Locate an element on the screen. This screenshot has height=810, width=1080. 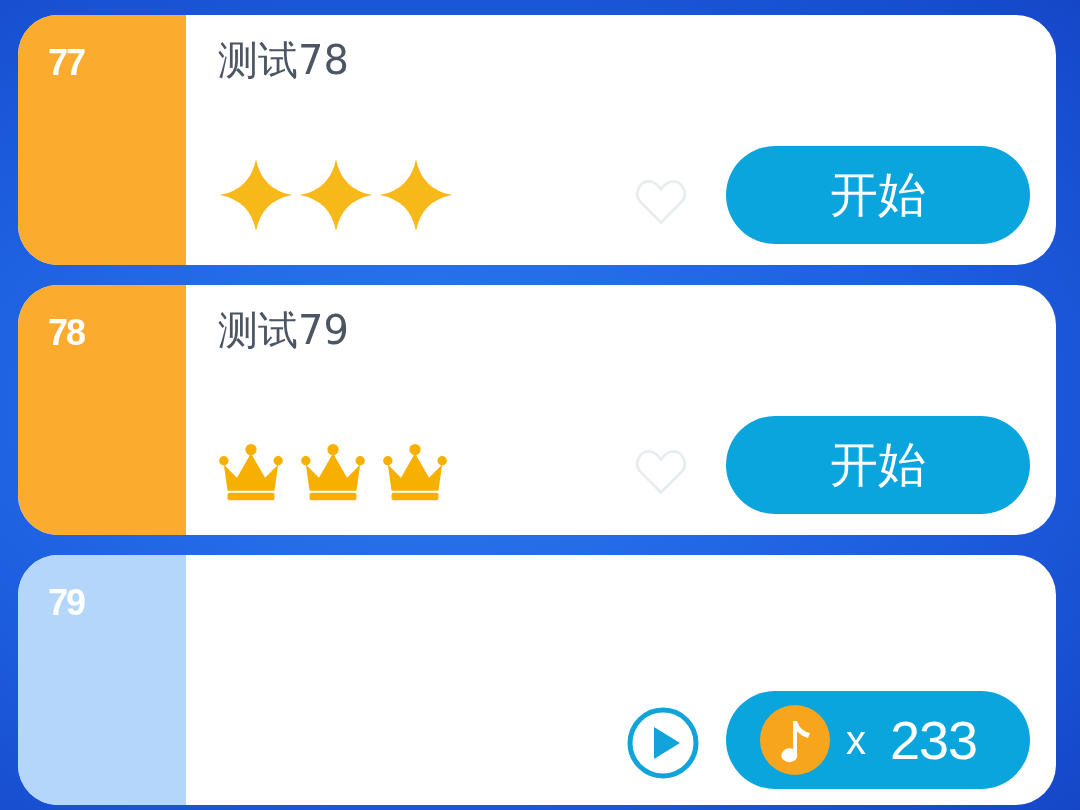
multiplier-sign: x is located at coordinates (856, 740).